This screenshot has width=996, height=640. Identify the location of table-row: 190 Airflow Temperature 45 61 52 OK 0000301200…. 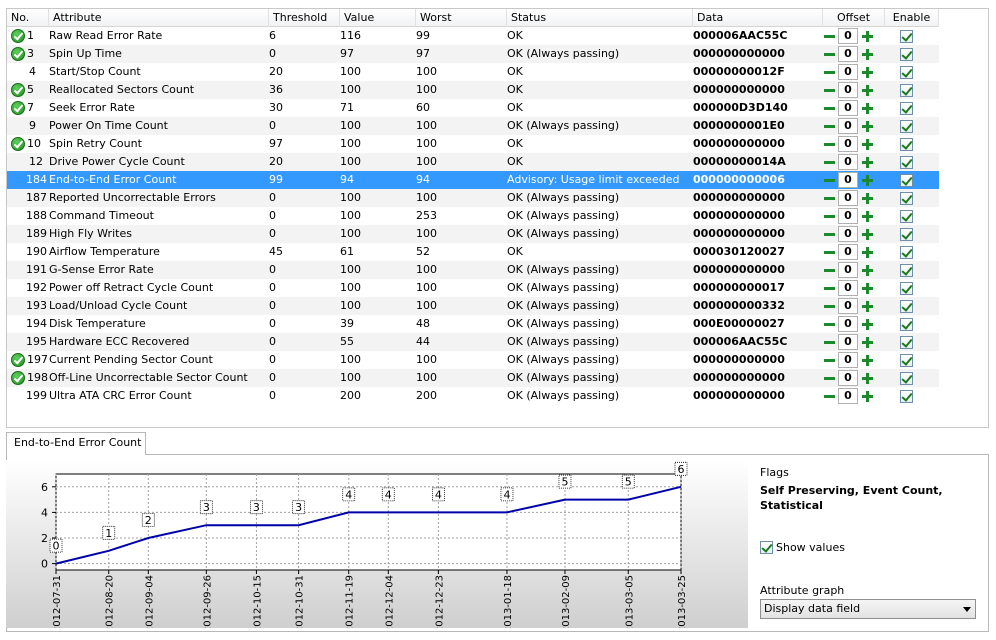
(473, 252).